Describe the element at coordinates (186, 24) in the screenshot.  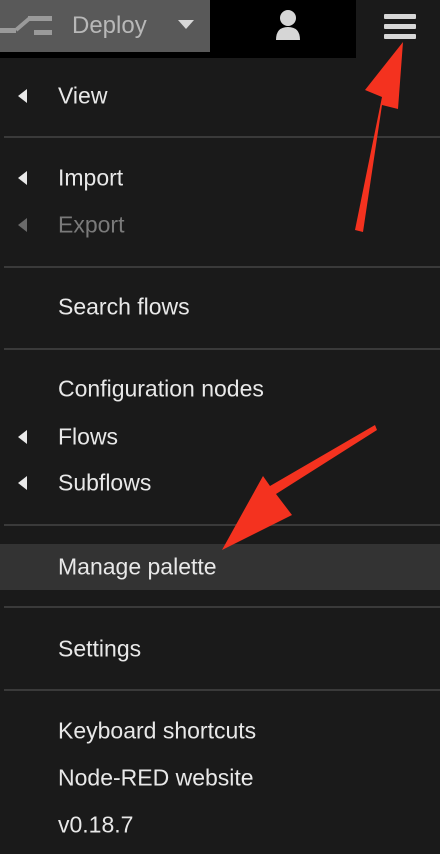
I see `chevron-down-icon` at that location.